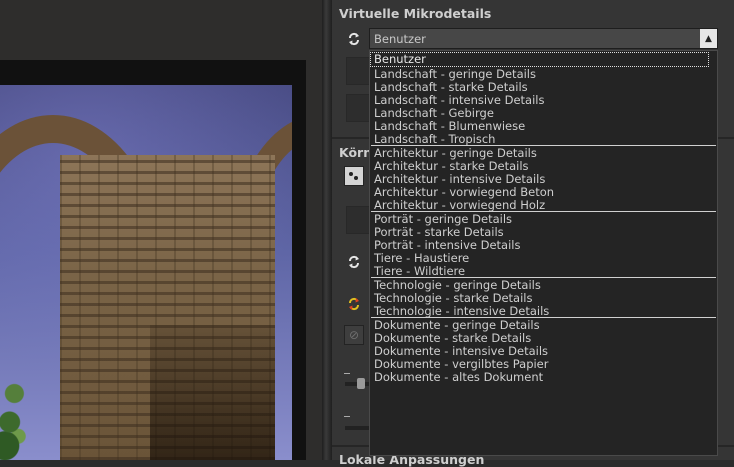 Image resolution: width=734 pixels, height=467 pixels. I want to click on section-title-mikrodetails: Virtuelle Mikrodetails, so click(415, 13).